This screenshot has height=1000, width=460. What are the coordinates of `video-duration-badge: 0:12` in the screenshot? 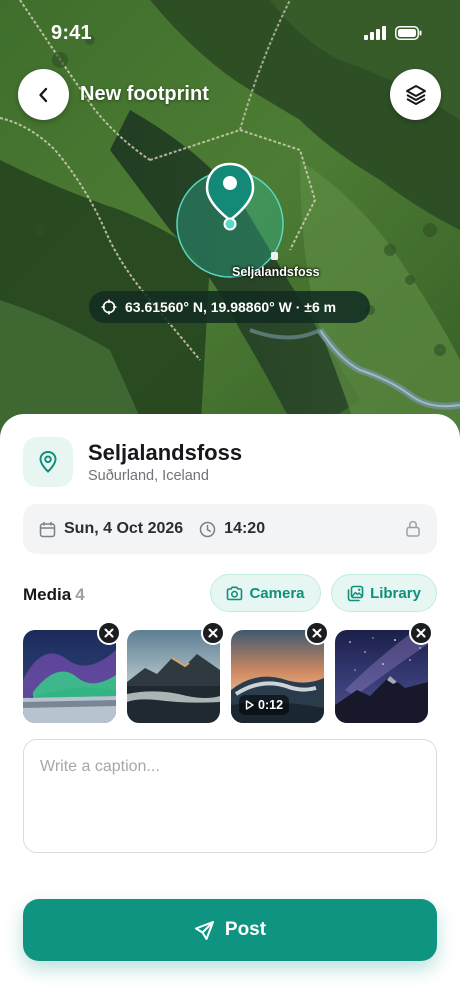 It's located at (264, 705).